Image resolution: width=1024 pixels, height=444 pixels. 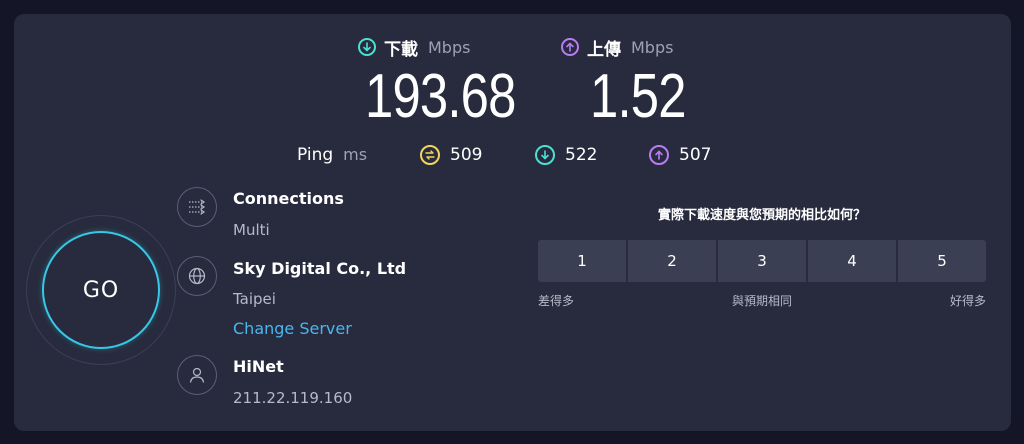 What do you see at coordinates (604, 49) in the screenshot?
I see `upload-label: 上傳` at bounding box center [604, 49].